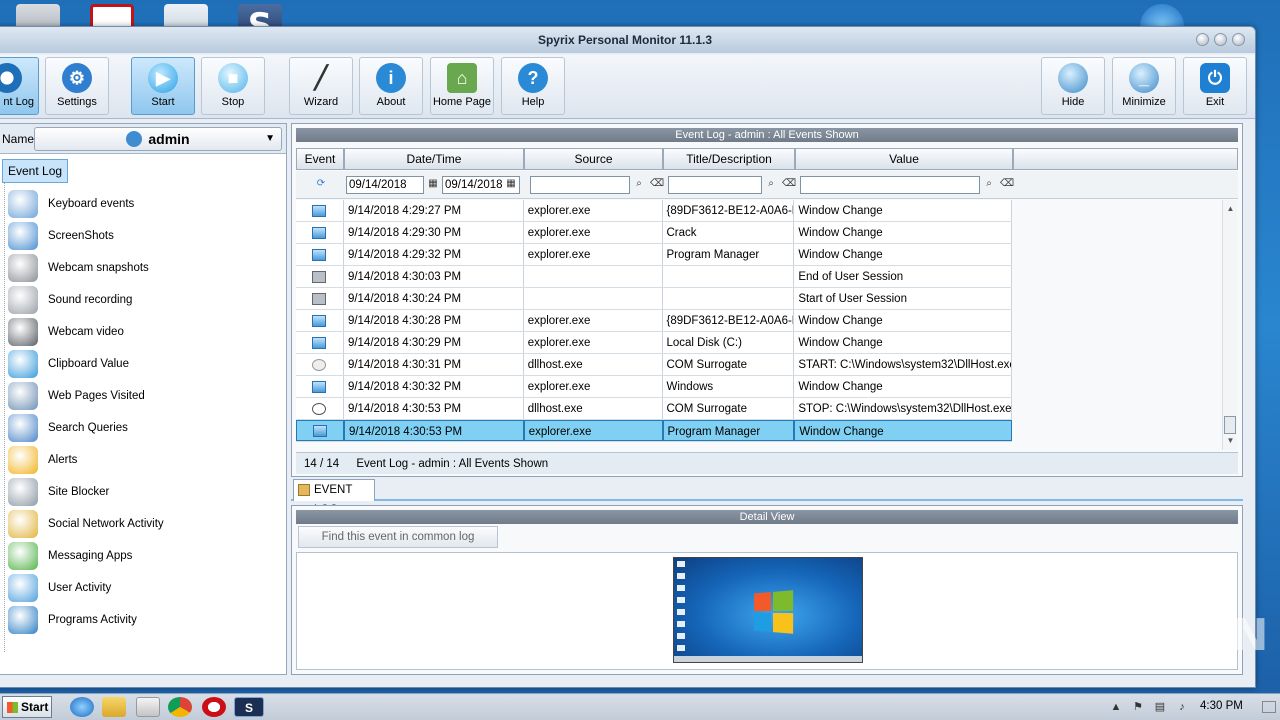  What do you see at coordinates (1202, 39) in the screenshot?
I see `window-minimize-button` at bounding box center [1202, 39].